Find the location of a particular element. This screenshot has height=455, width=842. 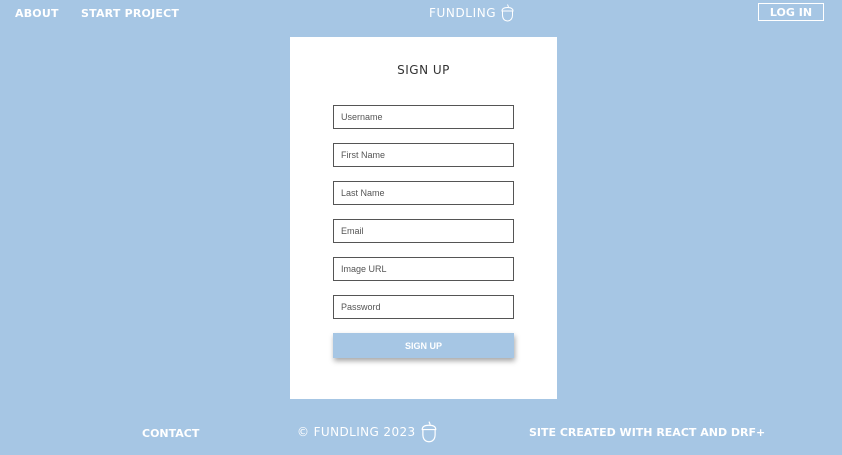

nav-about-link: ABOUT is located at coordinates (37, 13).